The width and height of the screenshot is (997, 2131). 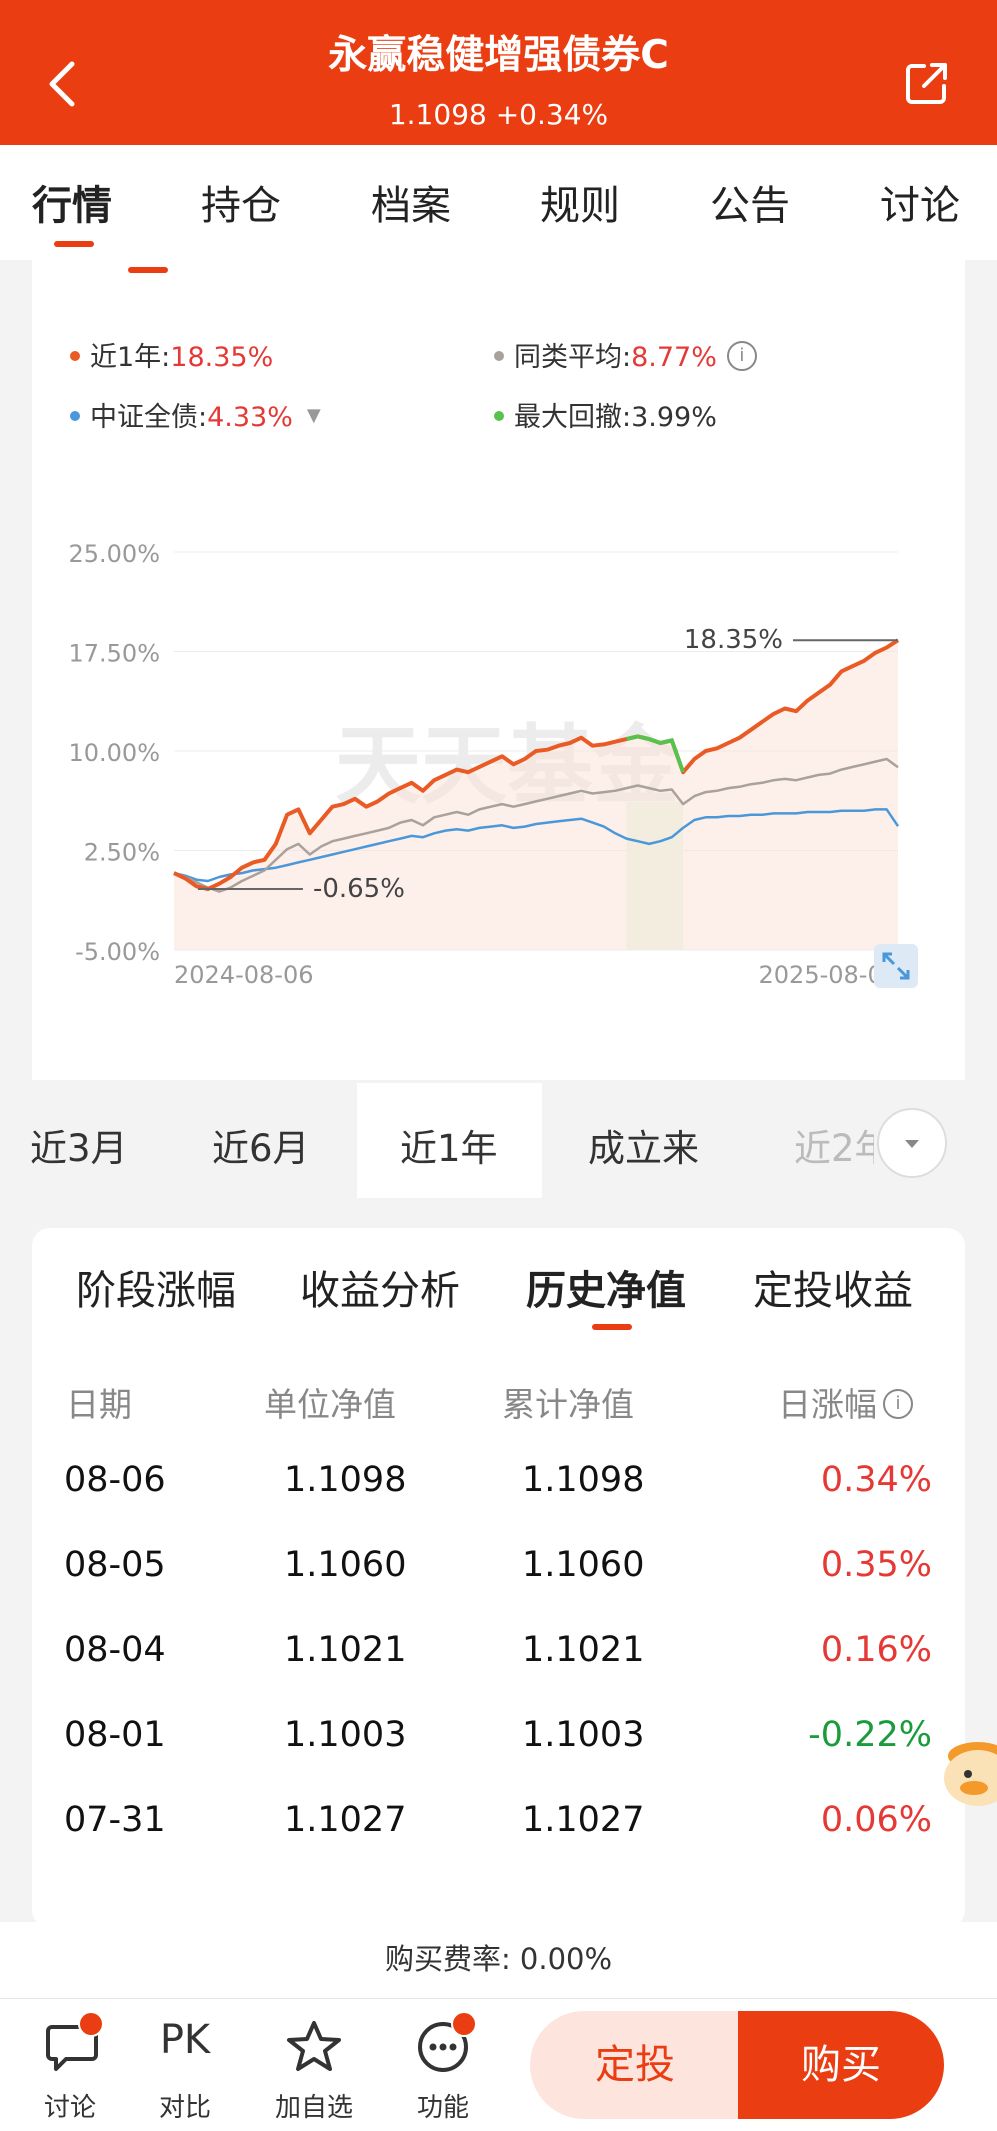 I want to click on period-selector: 近3月 近6月 近1年 成立来 近2年, so click(x=497, y=1140).